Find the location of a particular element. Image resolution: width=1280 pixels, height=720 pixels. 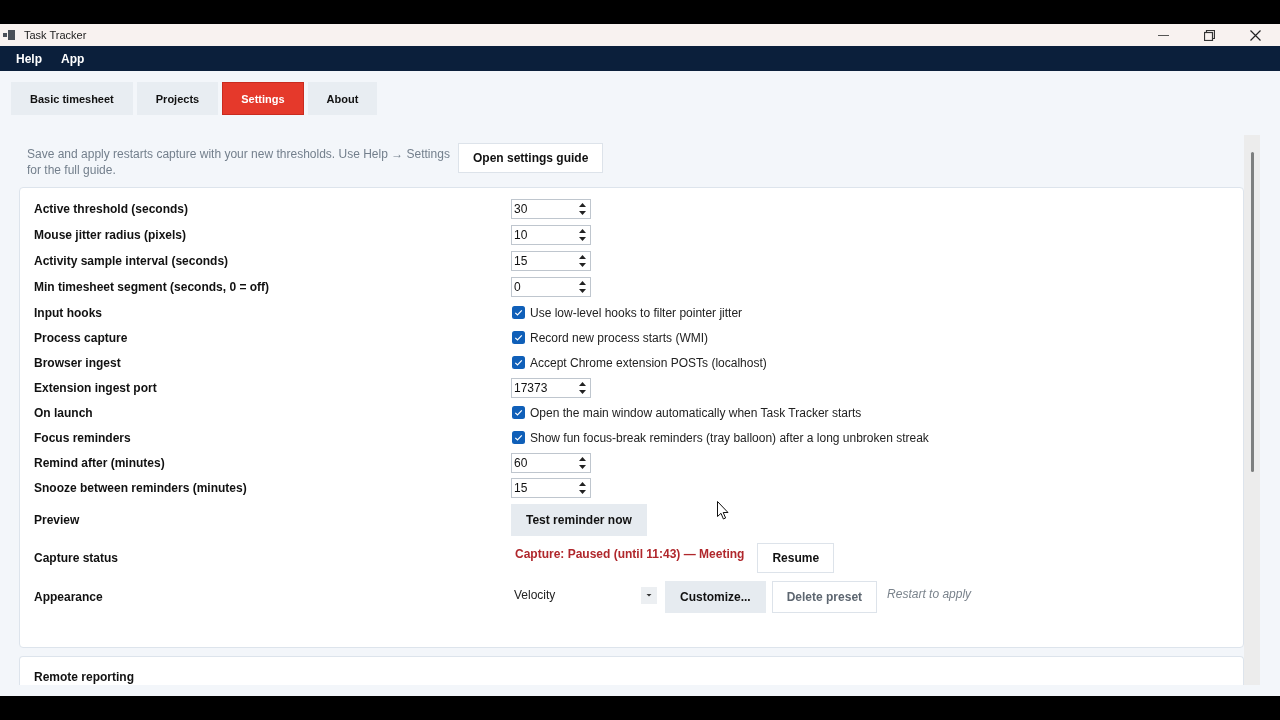

resume-button: Resume is located at coordinates (796, 558).